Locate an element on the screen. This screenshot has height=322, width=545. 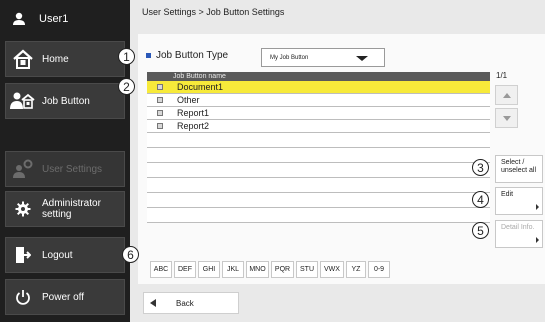
index-key-ghi: GHI is located at coordinates (209, 269).